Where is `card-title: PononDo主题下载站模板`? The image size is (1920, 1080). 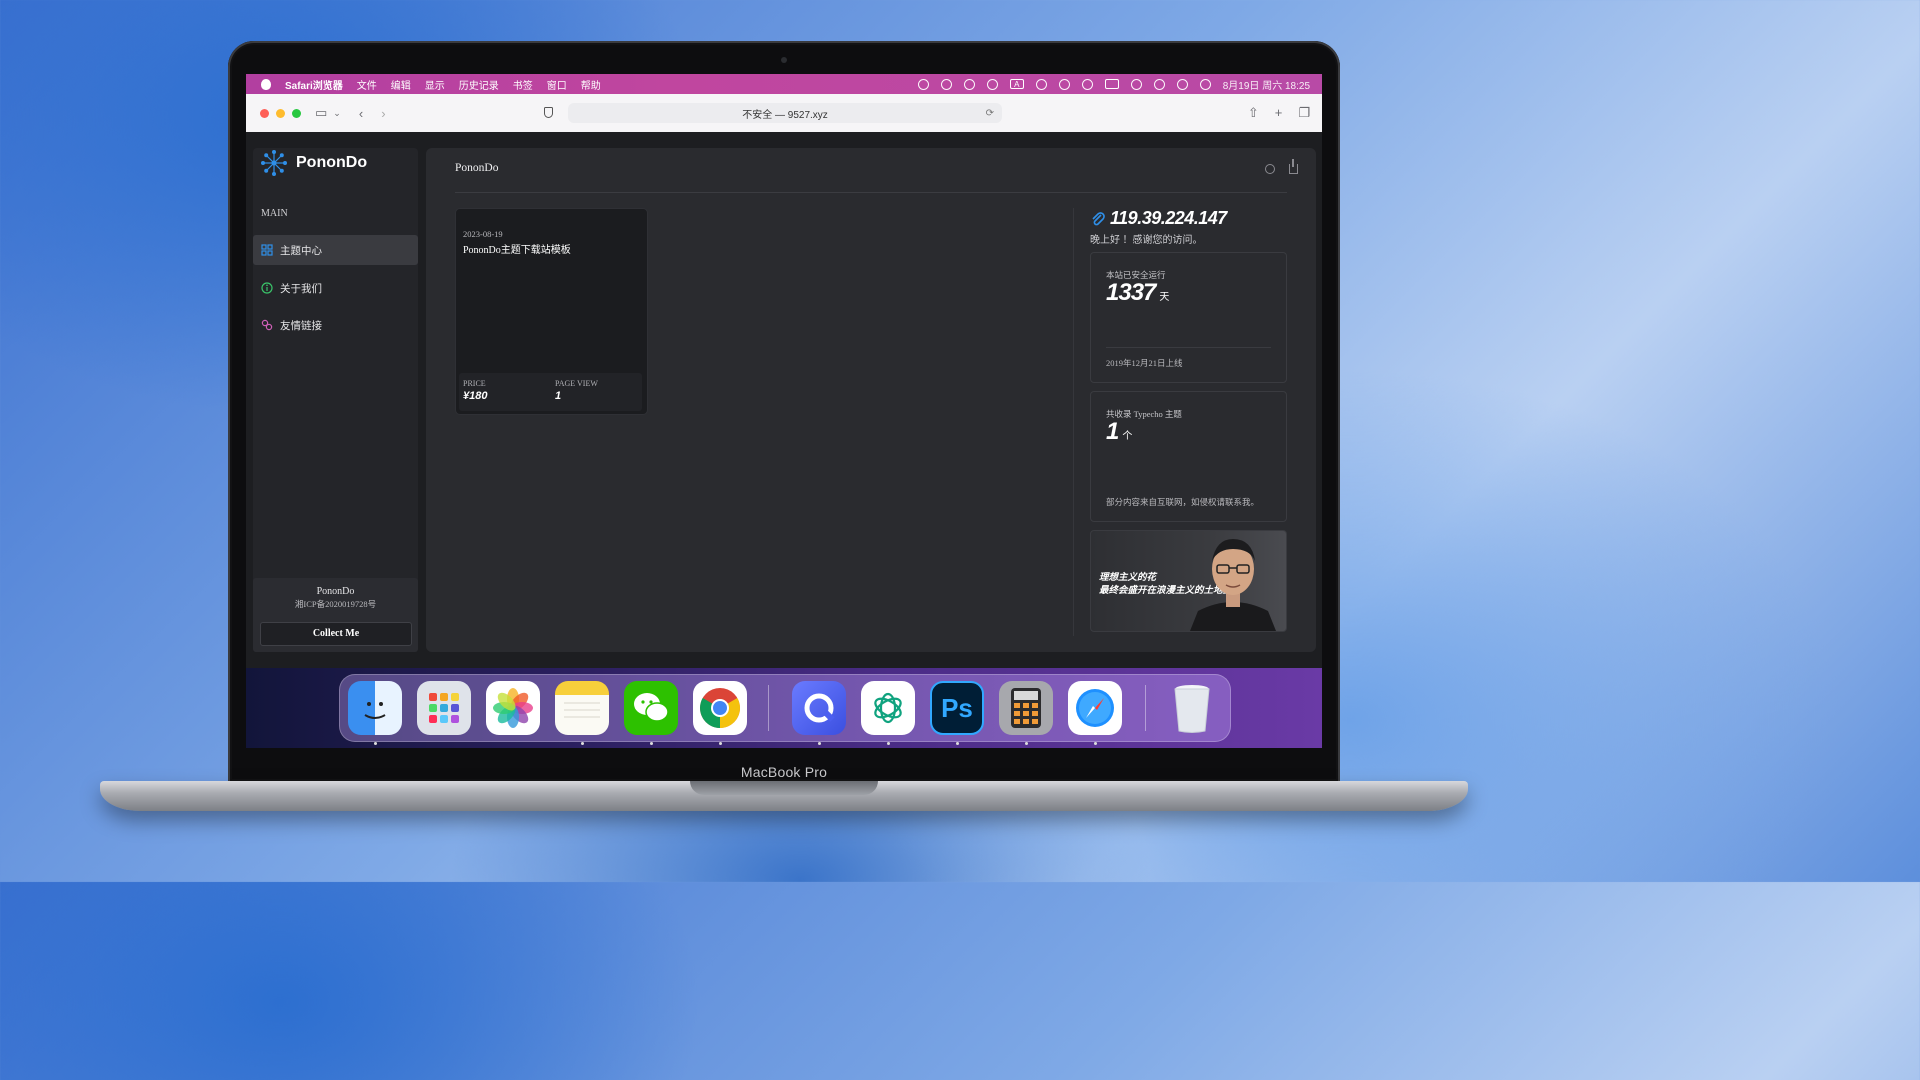 card-title: PononDo主题下载站模板 is located at coordinates (517, 248).